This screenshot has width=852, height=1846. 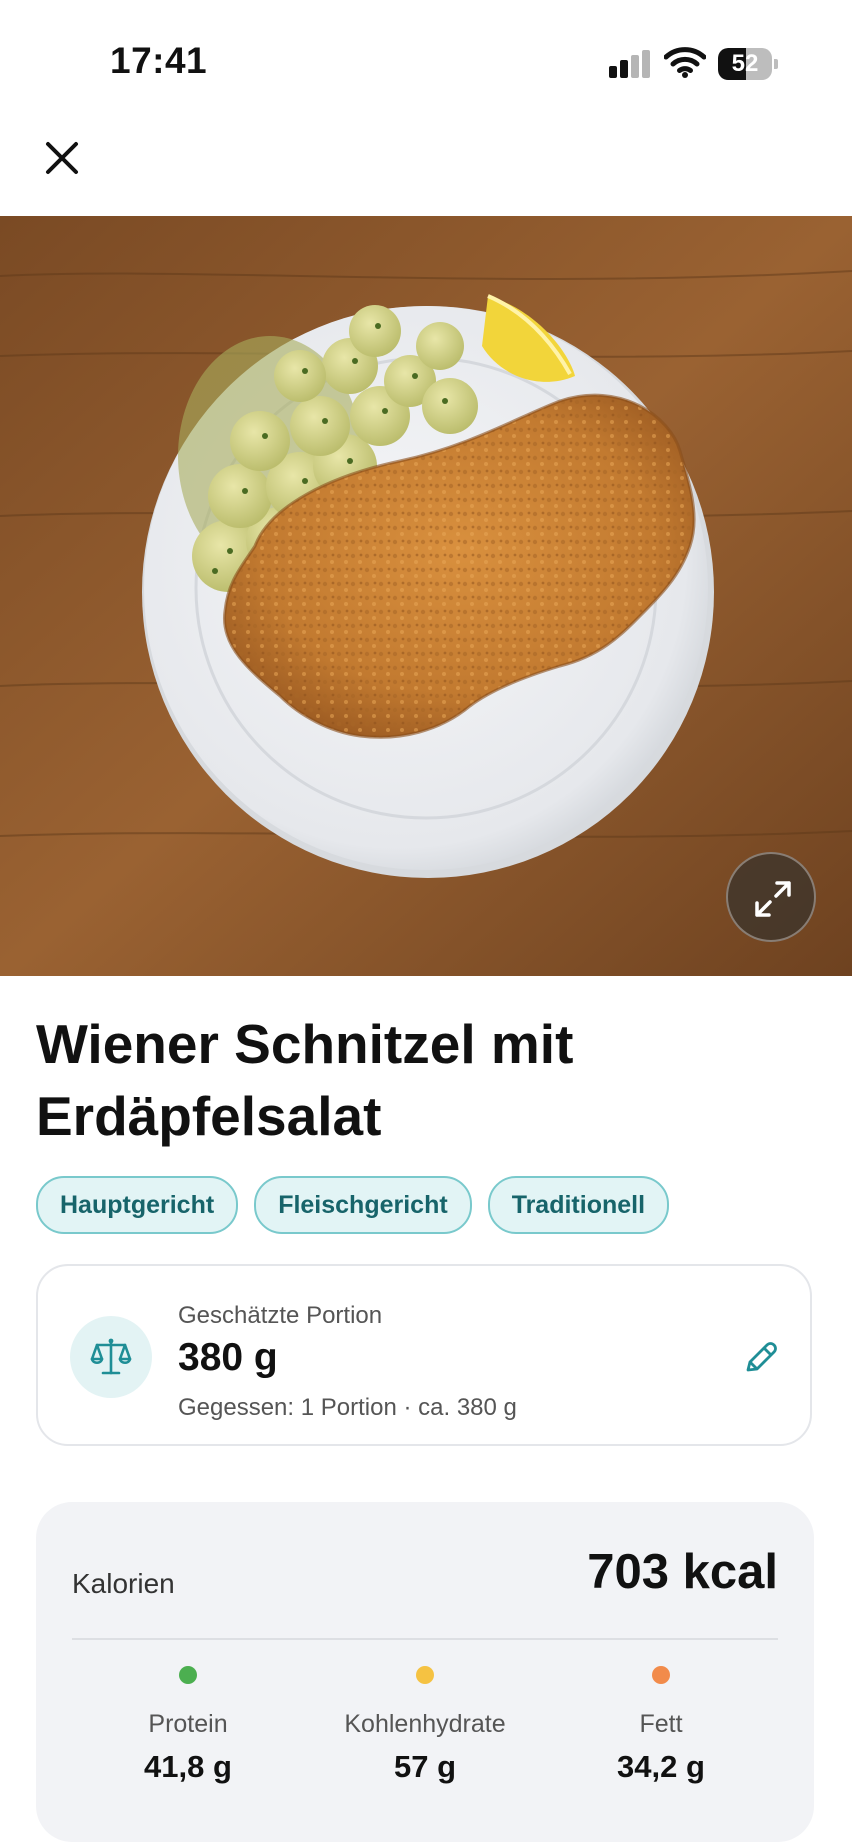 I want to click on status-time: 17:41, so click(x=159, y=60).